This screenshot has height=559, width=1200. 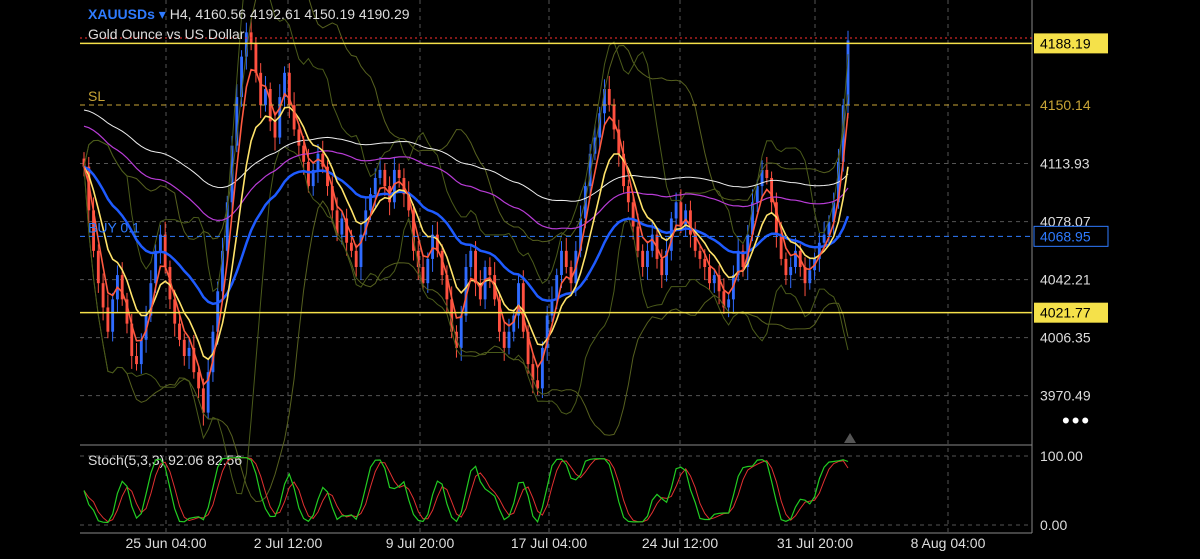 I want to click on open-value: 4160.56, so click(x=221, y=14).